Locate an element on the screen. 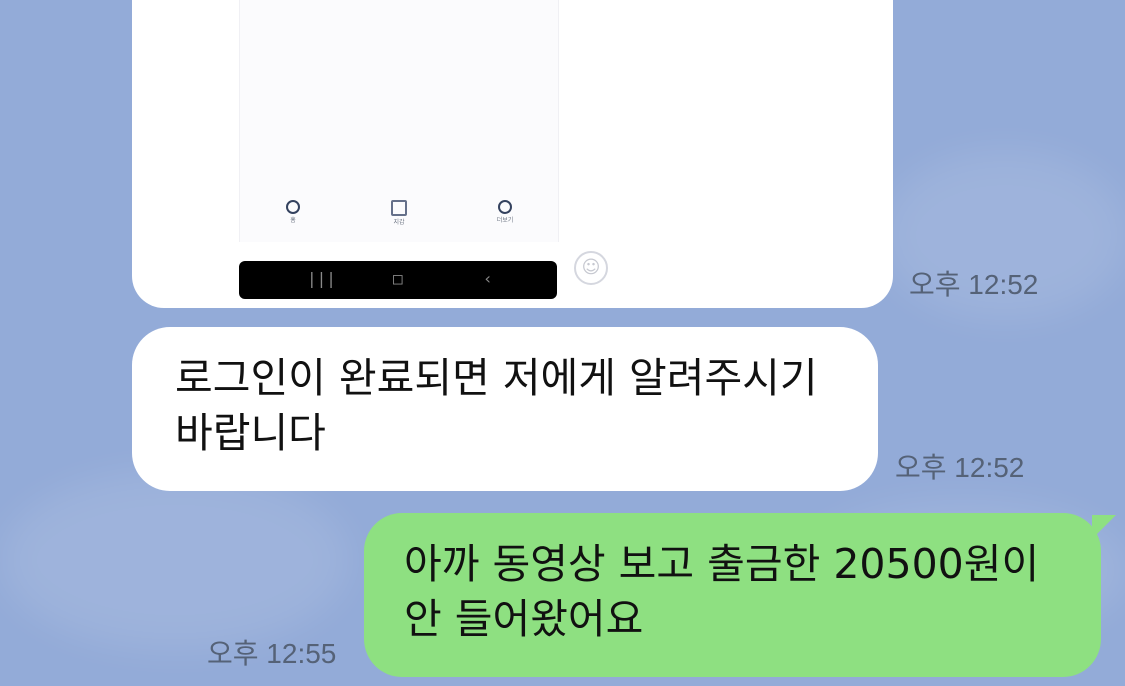 The height and width of the screenshot is (686, 1125). screenshot-nav-label: 더보기 is located at coordinates (505, 220).